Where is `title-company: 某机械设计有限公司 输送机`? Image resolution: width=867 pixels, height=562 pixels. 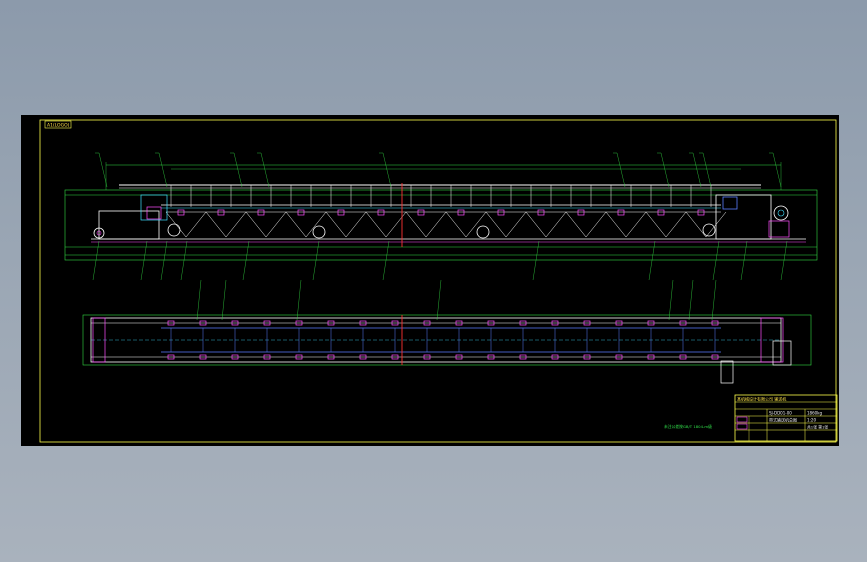 title-company: 某机械设计有限公司 输送机 is located at coordinates (761, 399).